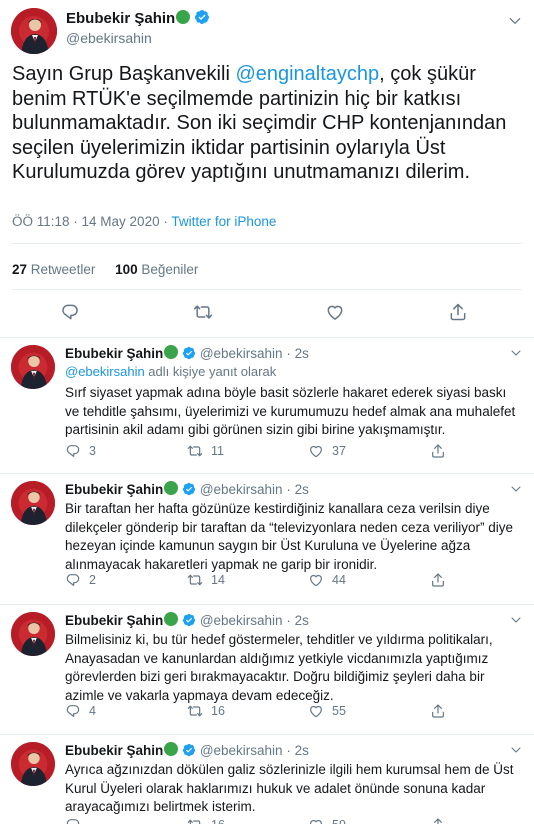 The image size is (534, 824). Describe the element at coordinates (92, 451) in the screenshot. I see `reply-count: 3` at that location.